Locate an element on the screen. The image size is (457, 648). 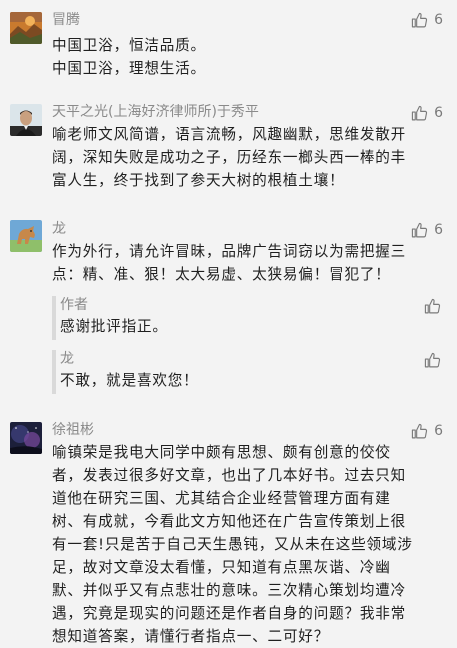
comment-line: 中国卫浴，恒洁品质。 is located at coordinates (129, 45).